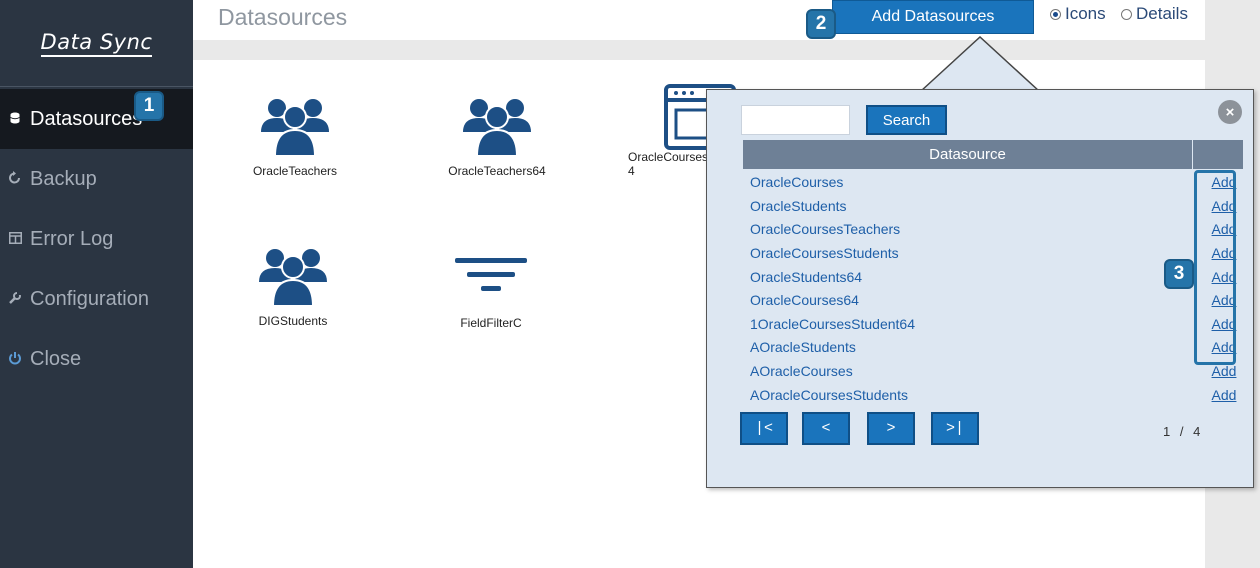 The image size is (1260, 568). I want to click on search-button: Search, so click(906, 120).